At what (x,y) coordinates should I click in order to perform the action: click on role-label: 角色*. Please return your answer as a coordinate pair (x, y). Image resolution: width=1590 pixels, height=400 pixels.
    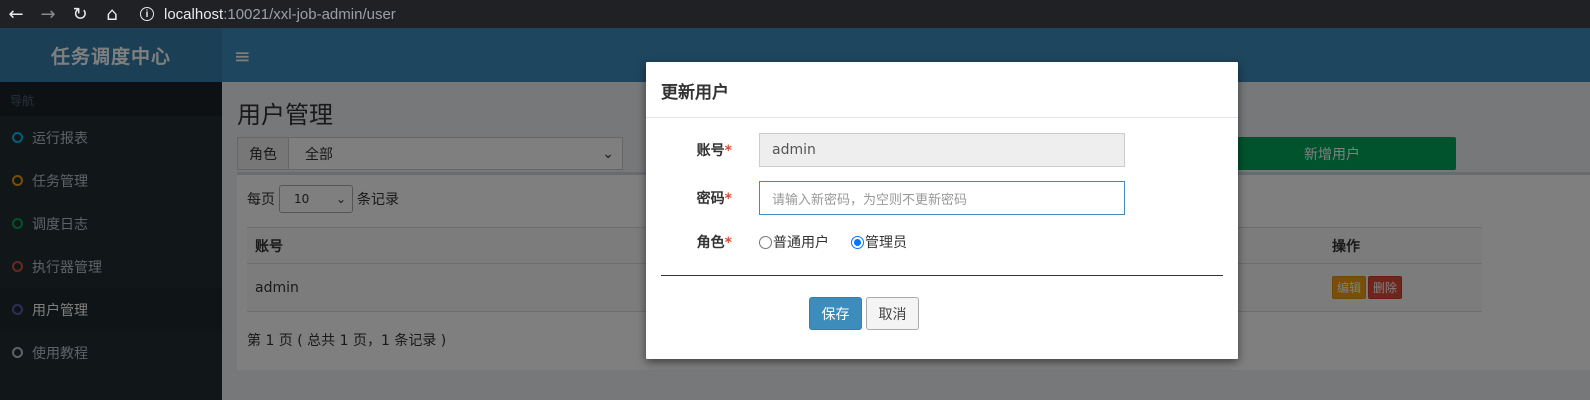
    Looking at the image, I should click on (714, 242).